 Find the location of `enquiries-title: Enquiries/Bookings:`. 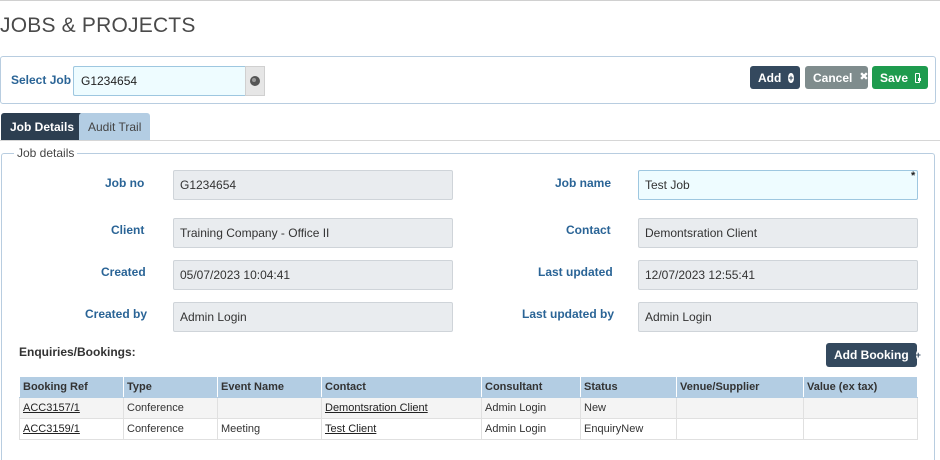

enquiries-title: Enquiries/Bookings: is located at coordinates (77, 352).